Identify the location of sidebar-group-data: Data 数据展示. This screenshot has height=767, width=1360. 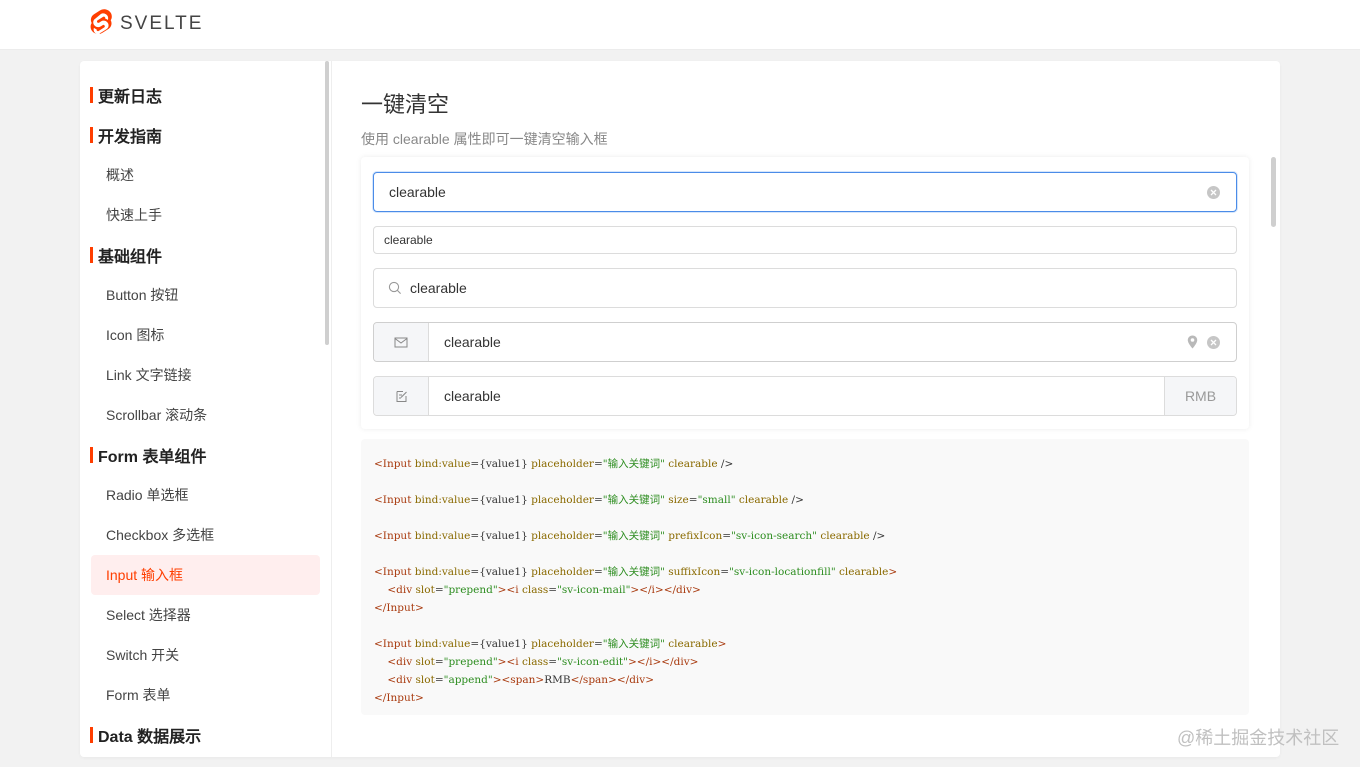
(145, 735).